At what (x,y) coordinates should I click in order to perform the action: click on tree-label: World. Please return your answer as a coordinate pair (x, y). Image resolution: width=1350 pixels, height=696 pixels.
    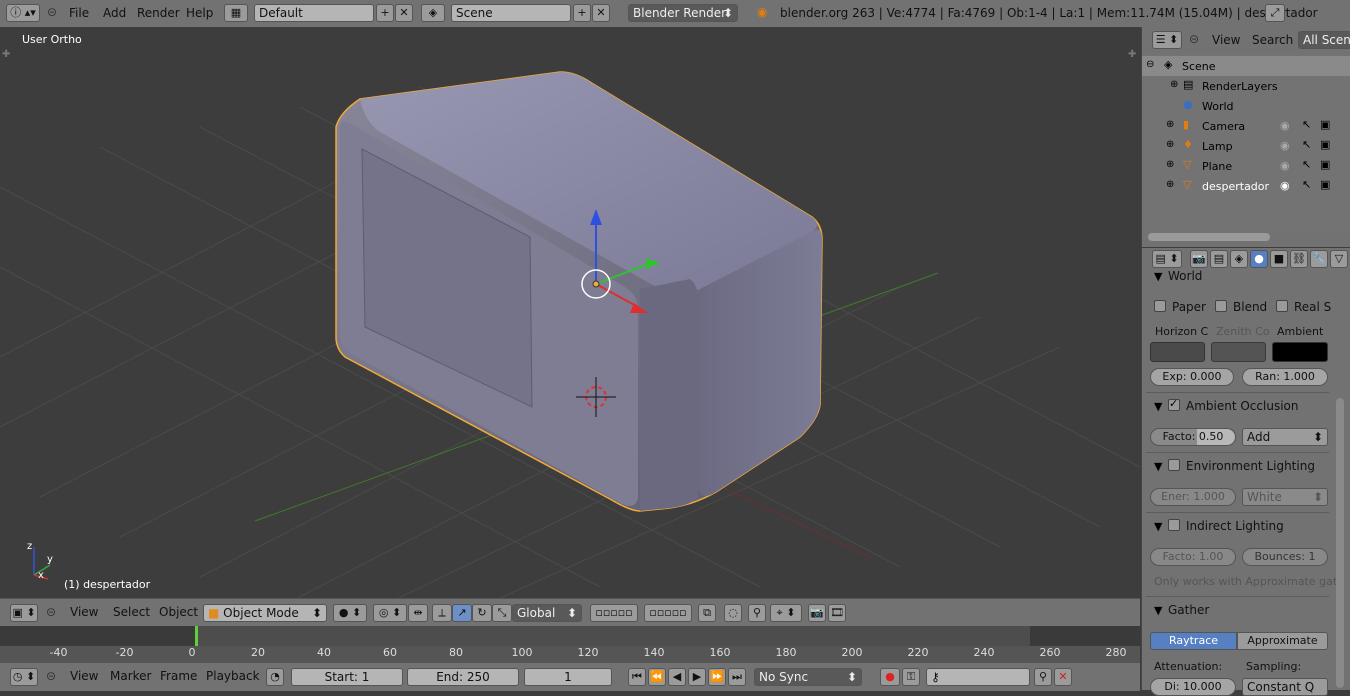
    Looking at the image, I should click on (1218, 106).